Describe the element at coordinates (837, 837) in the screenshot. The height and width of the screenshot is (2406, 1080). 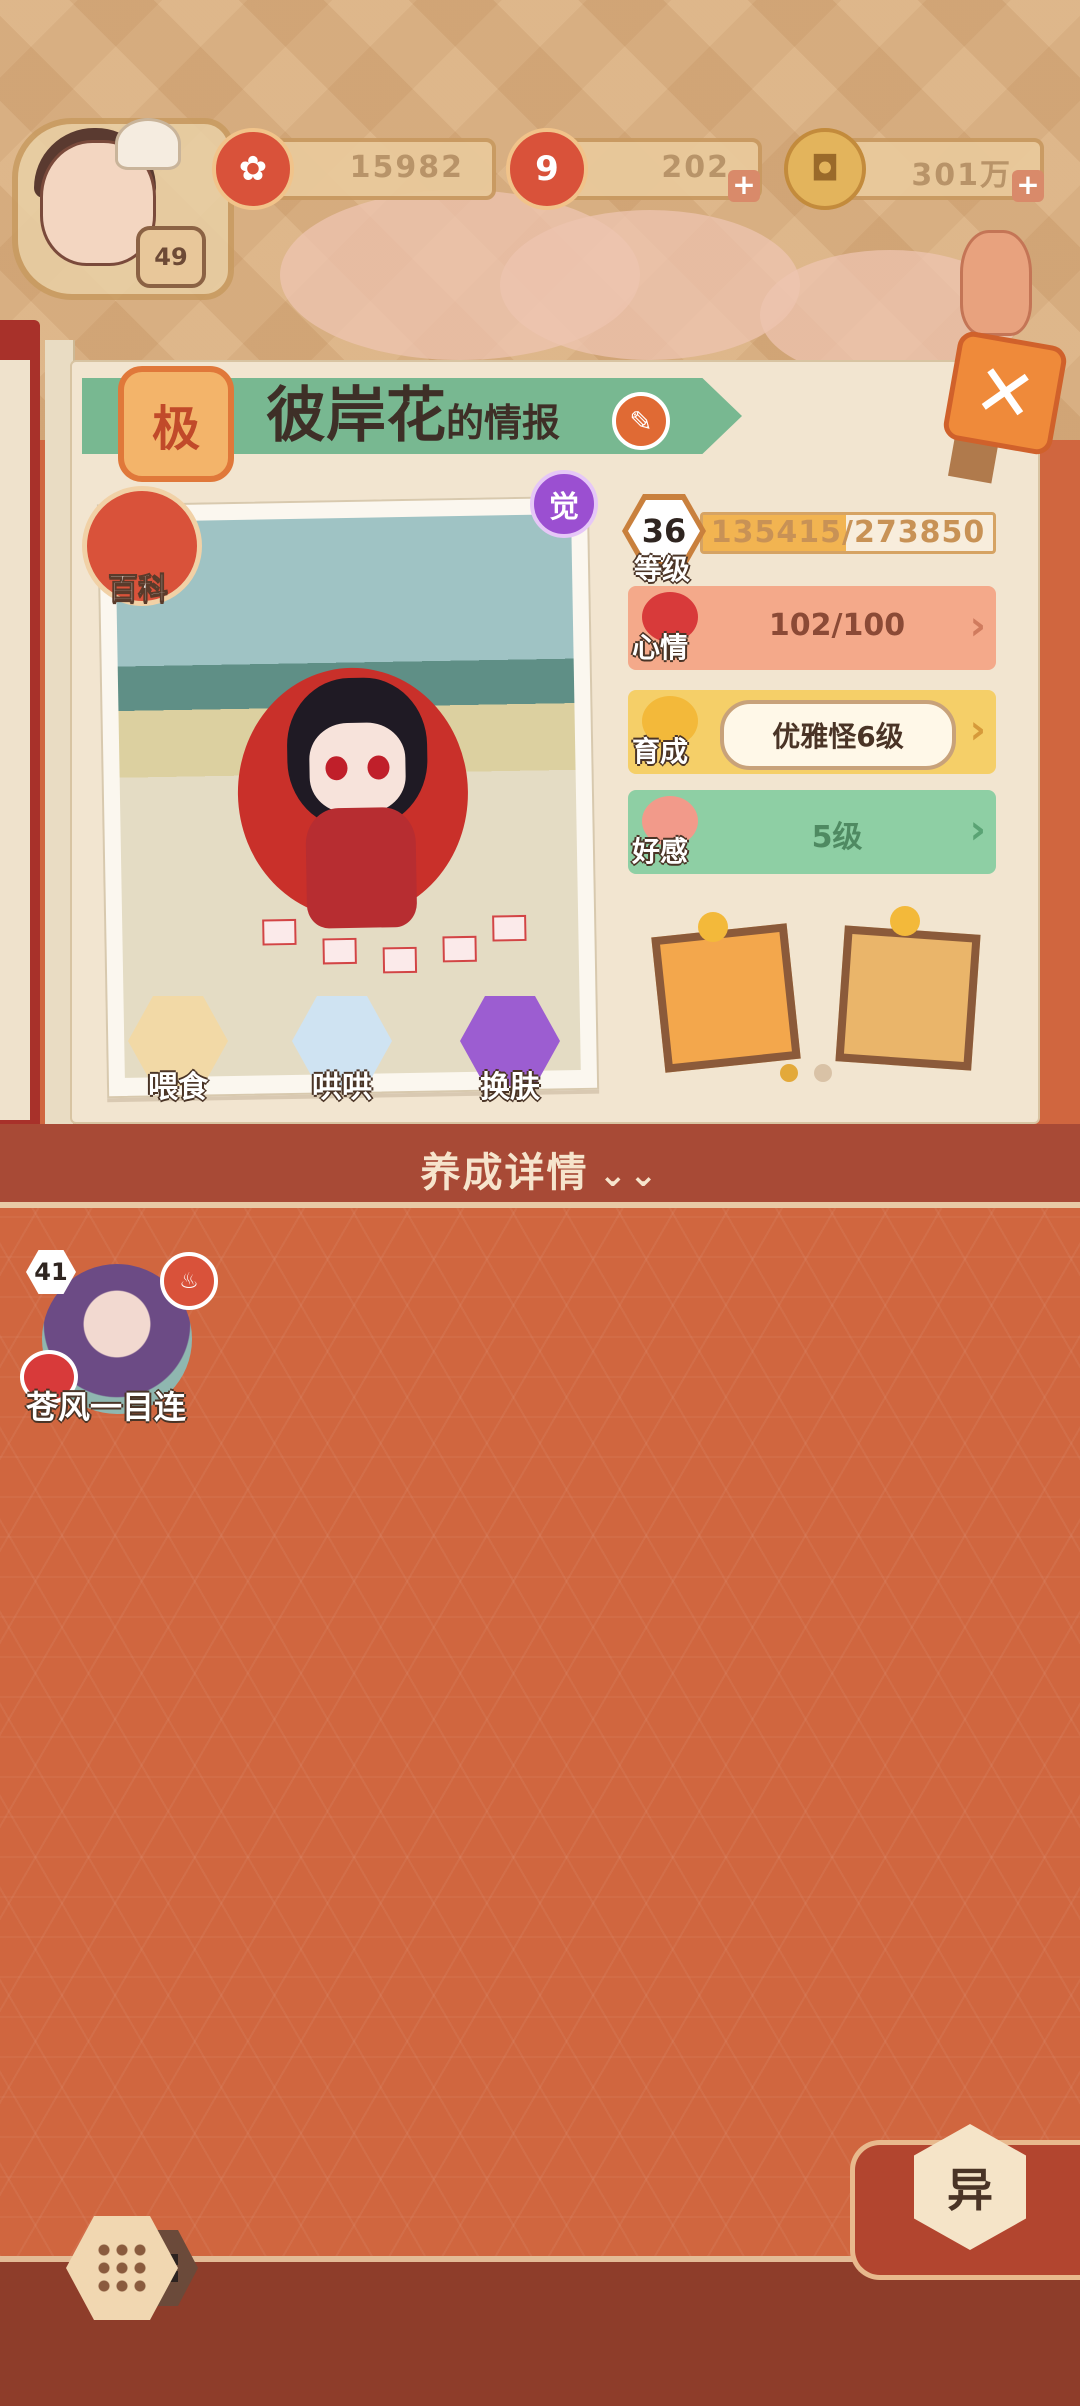
I see `affection-value: 5级` at that location.